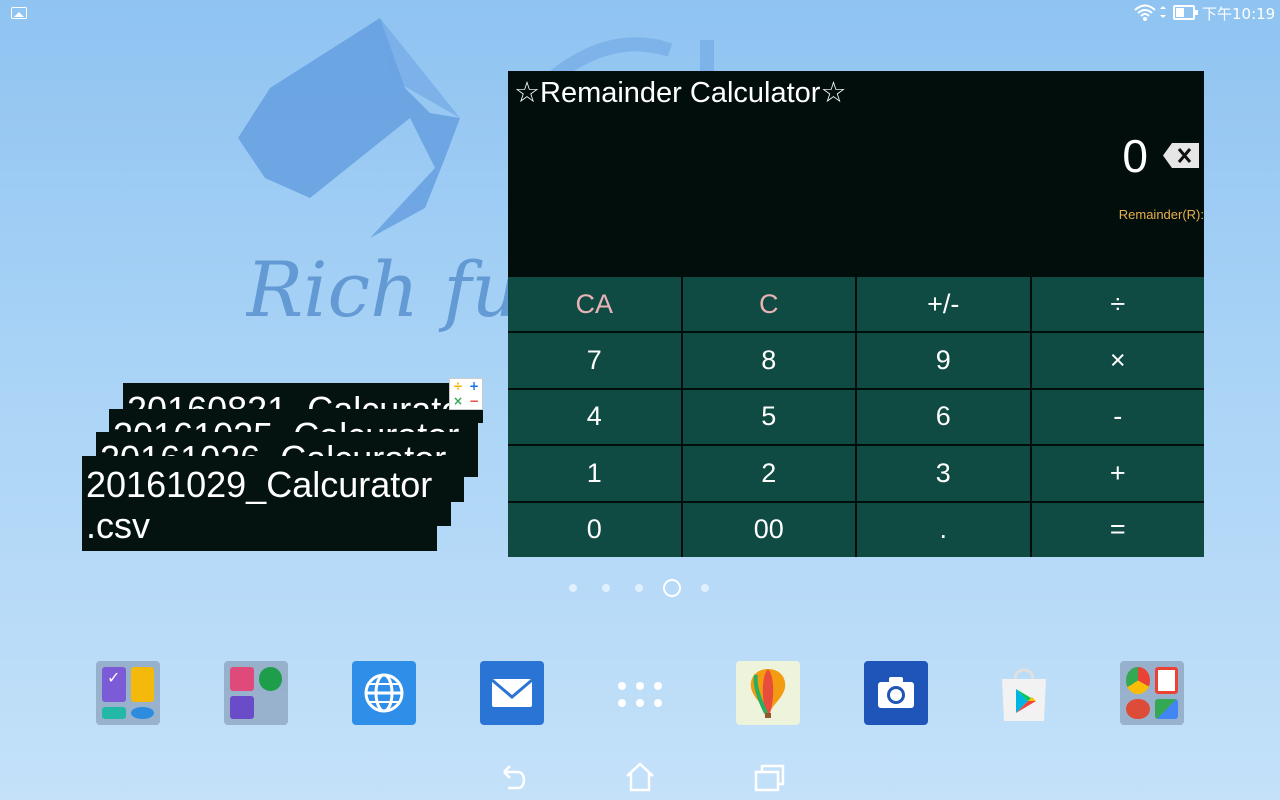 This screenshot has height=800, width=1280. What do you see at coordinates (114, 712) in the screenshot?
I see `calculator-icon` at bounding box center [114, 712].